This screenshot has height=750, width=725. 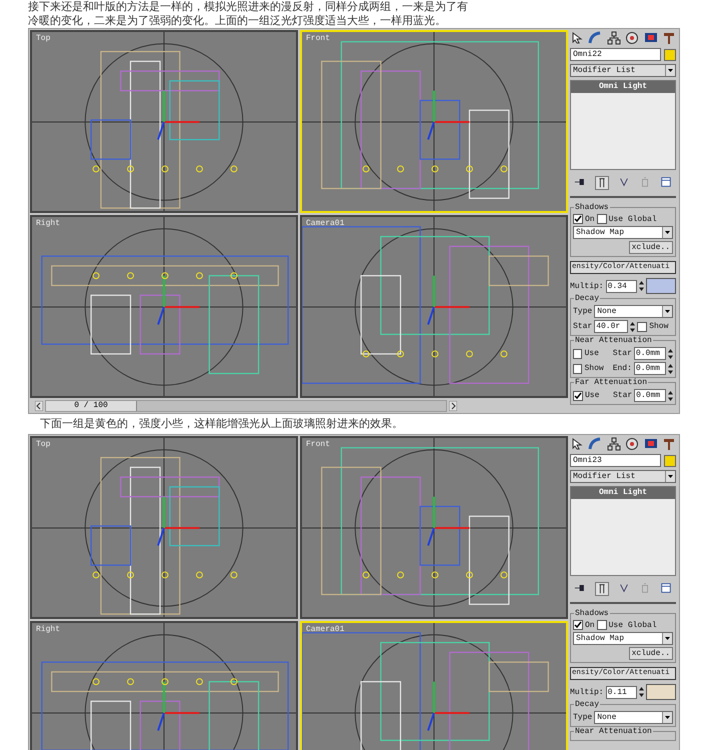 I want to click on multiplier-field: 0.34, so click(x=622, y=286).